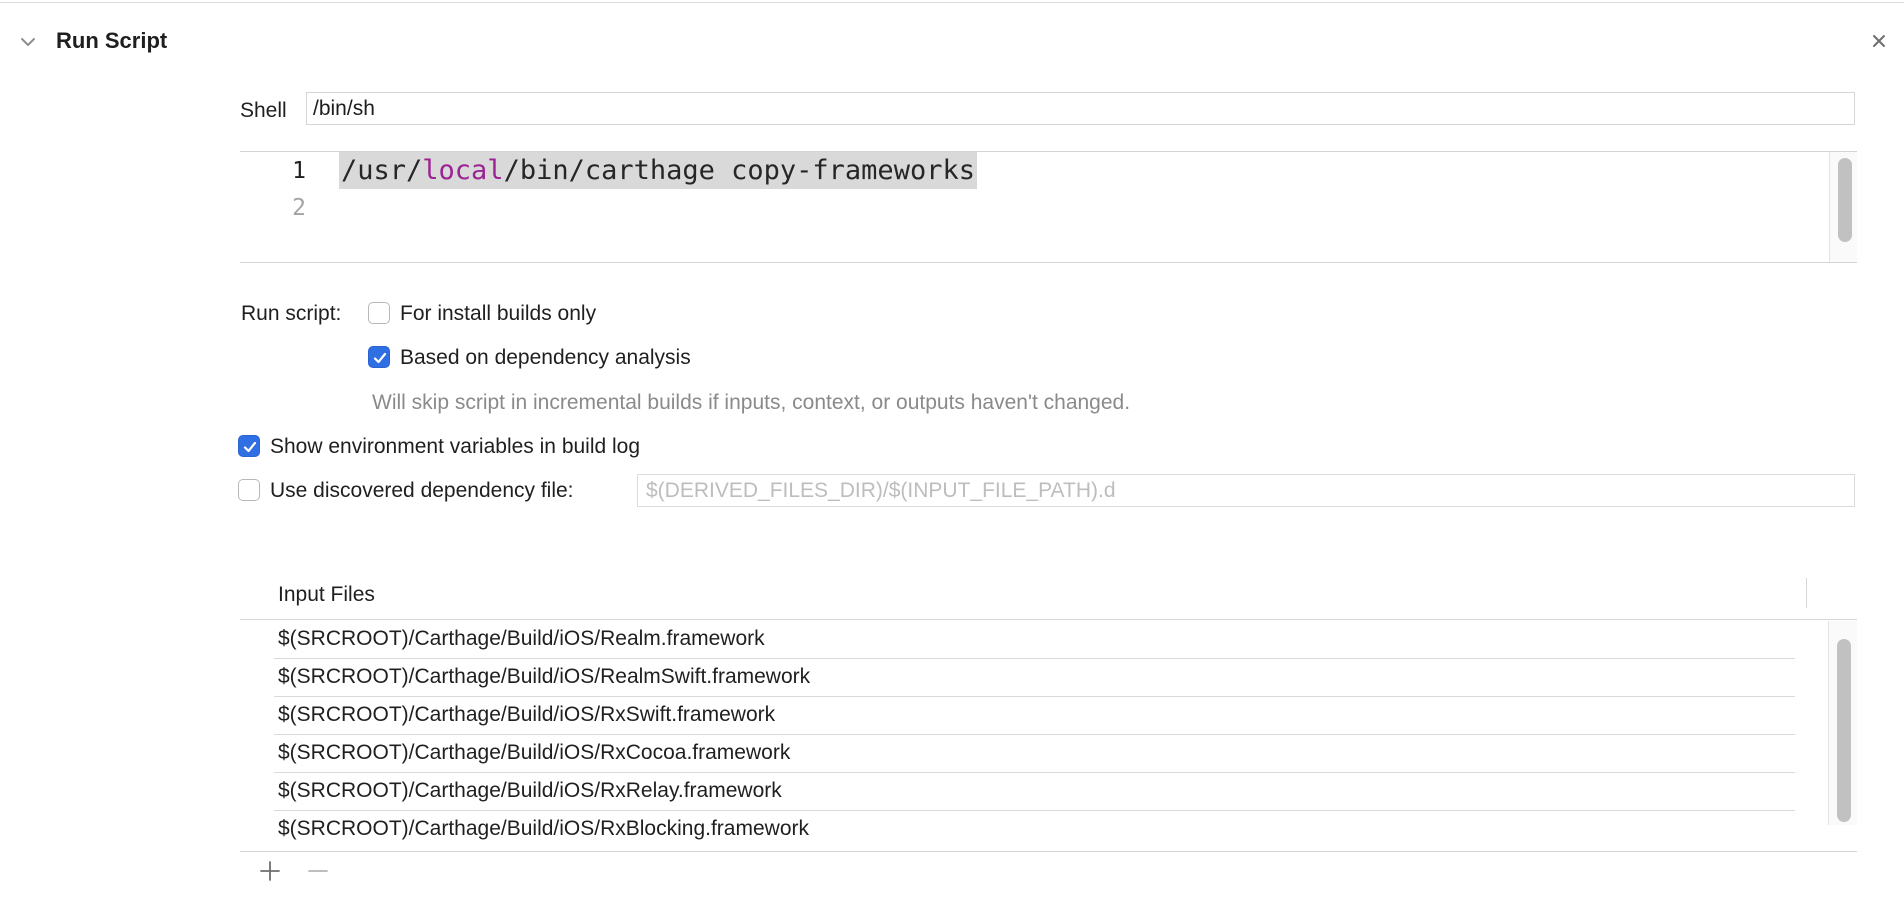  Describe the element at coordinates (28, 42) in the screenshot. I see `chevron-down-icon` at that location.